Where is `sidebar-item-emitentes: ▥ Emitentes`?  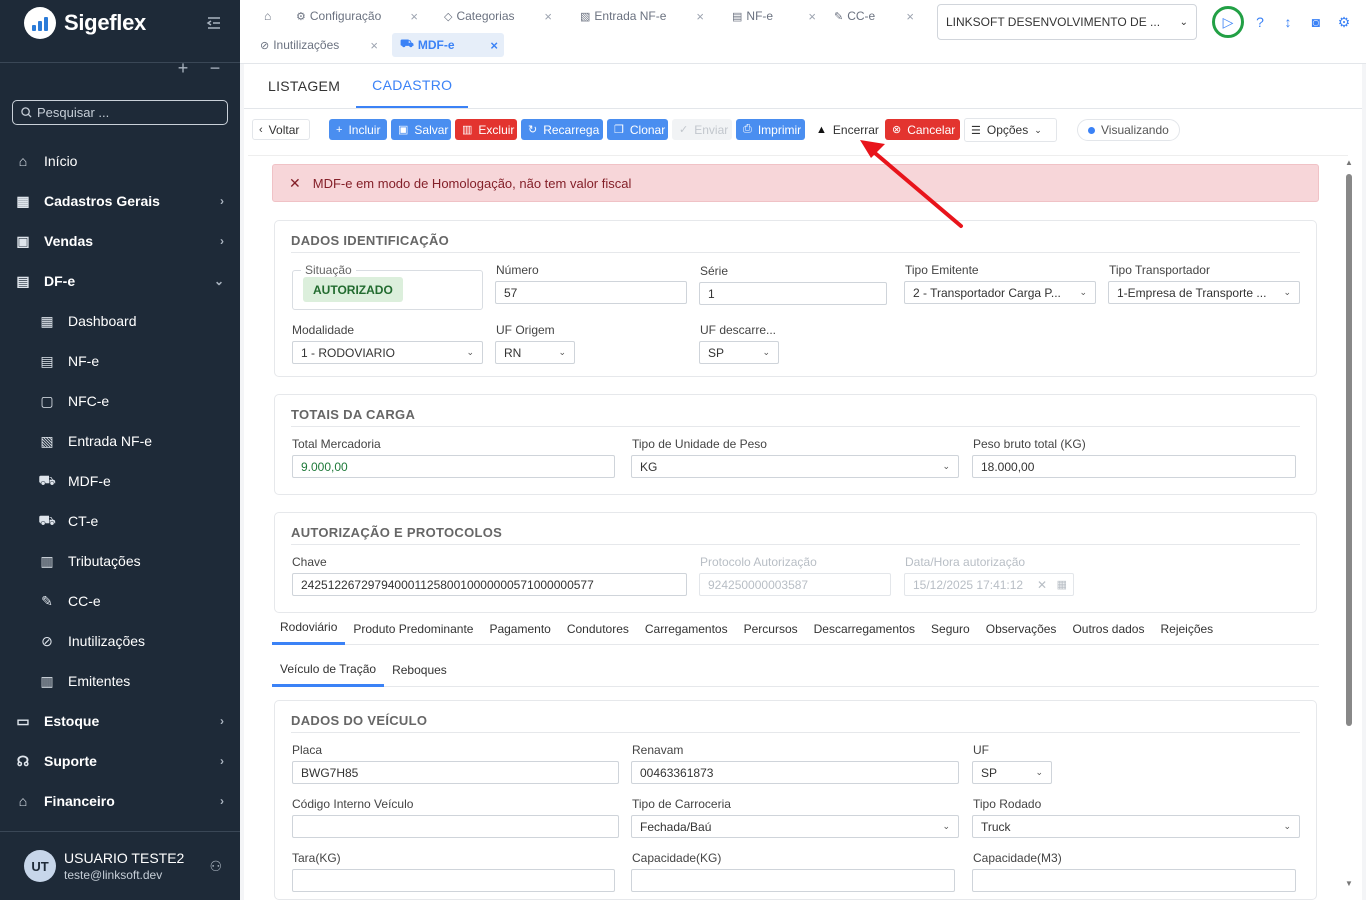 sidebar-item-emitentes: ▥ Emitentes is located at coordinates (120, 681).